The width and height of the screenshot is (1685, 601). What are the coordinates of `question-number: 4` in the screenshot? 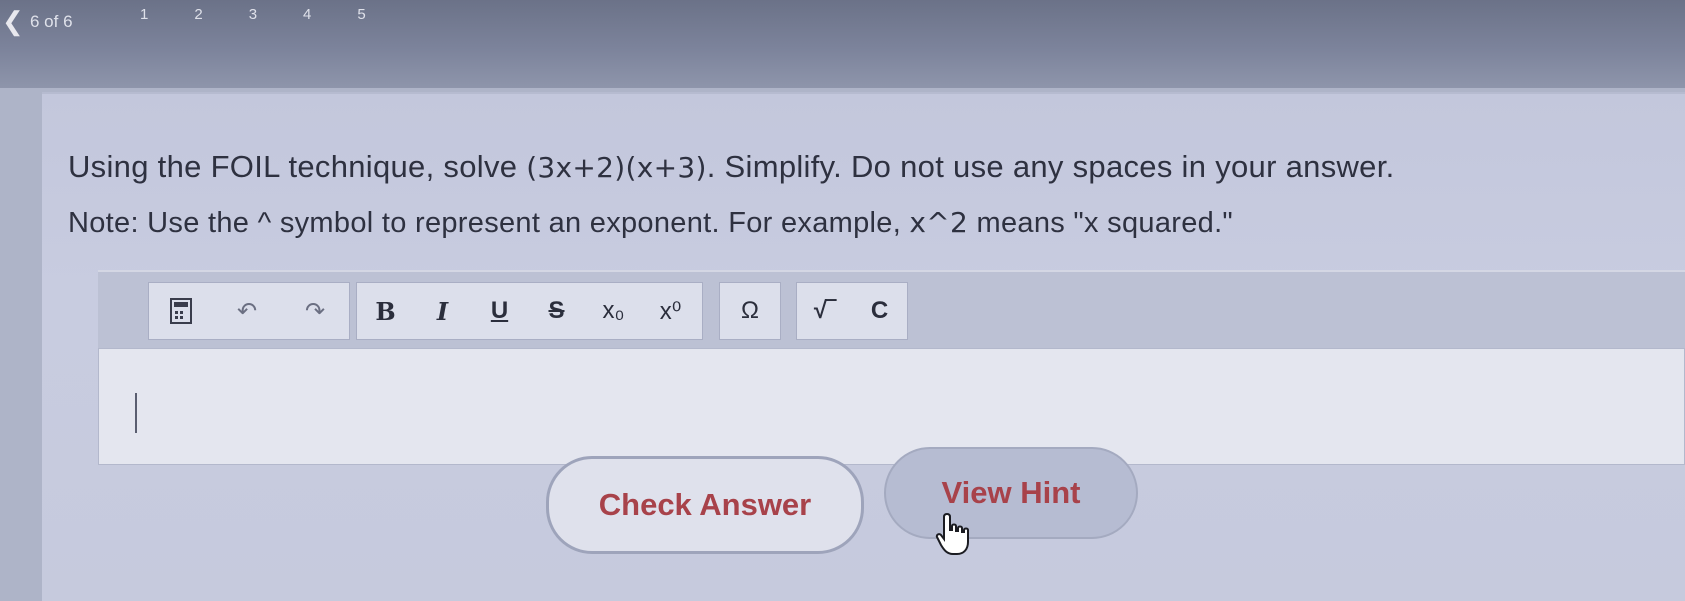 It's located at (307, 14).